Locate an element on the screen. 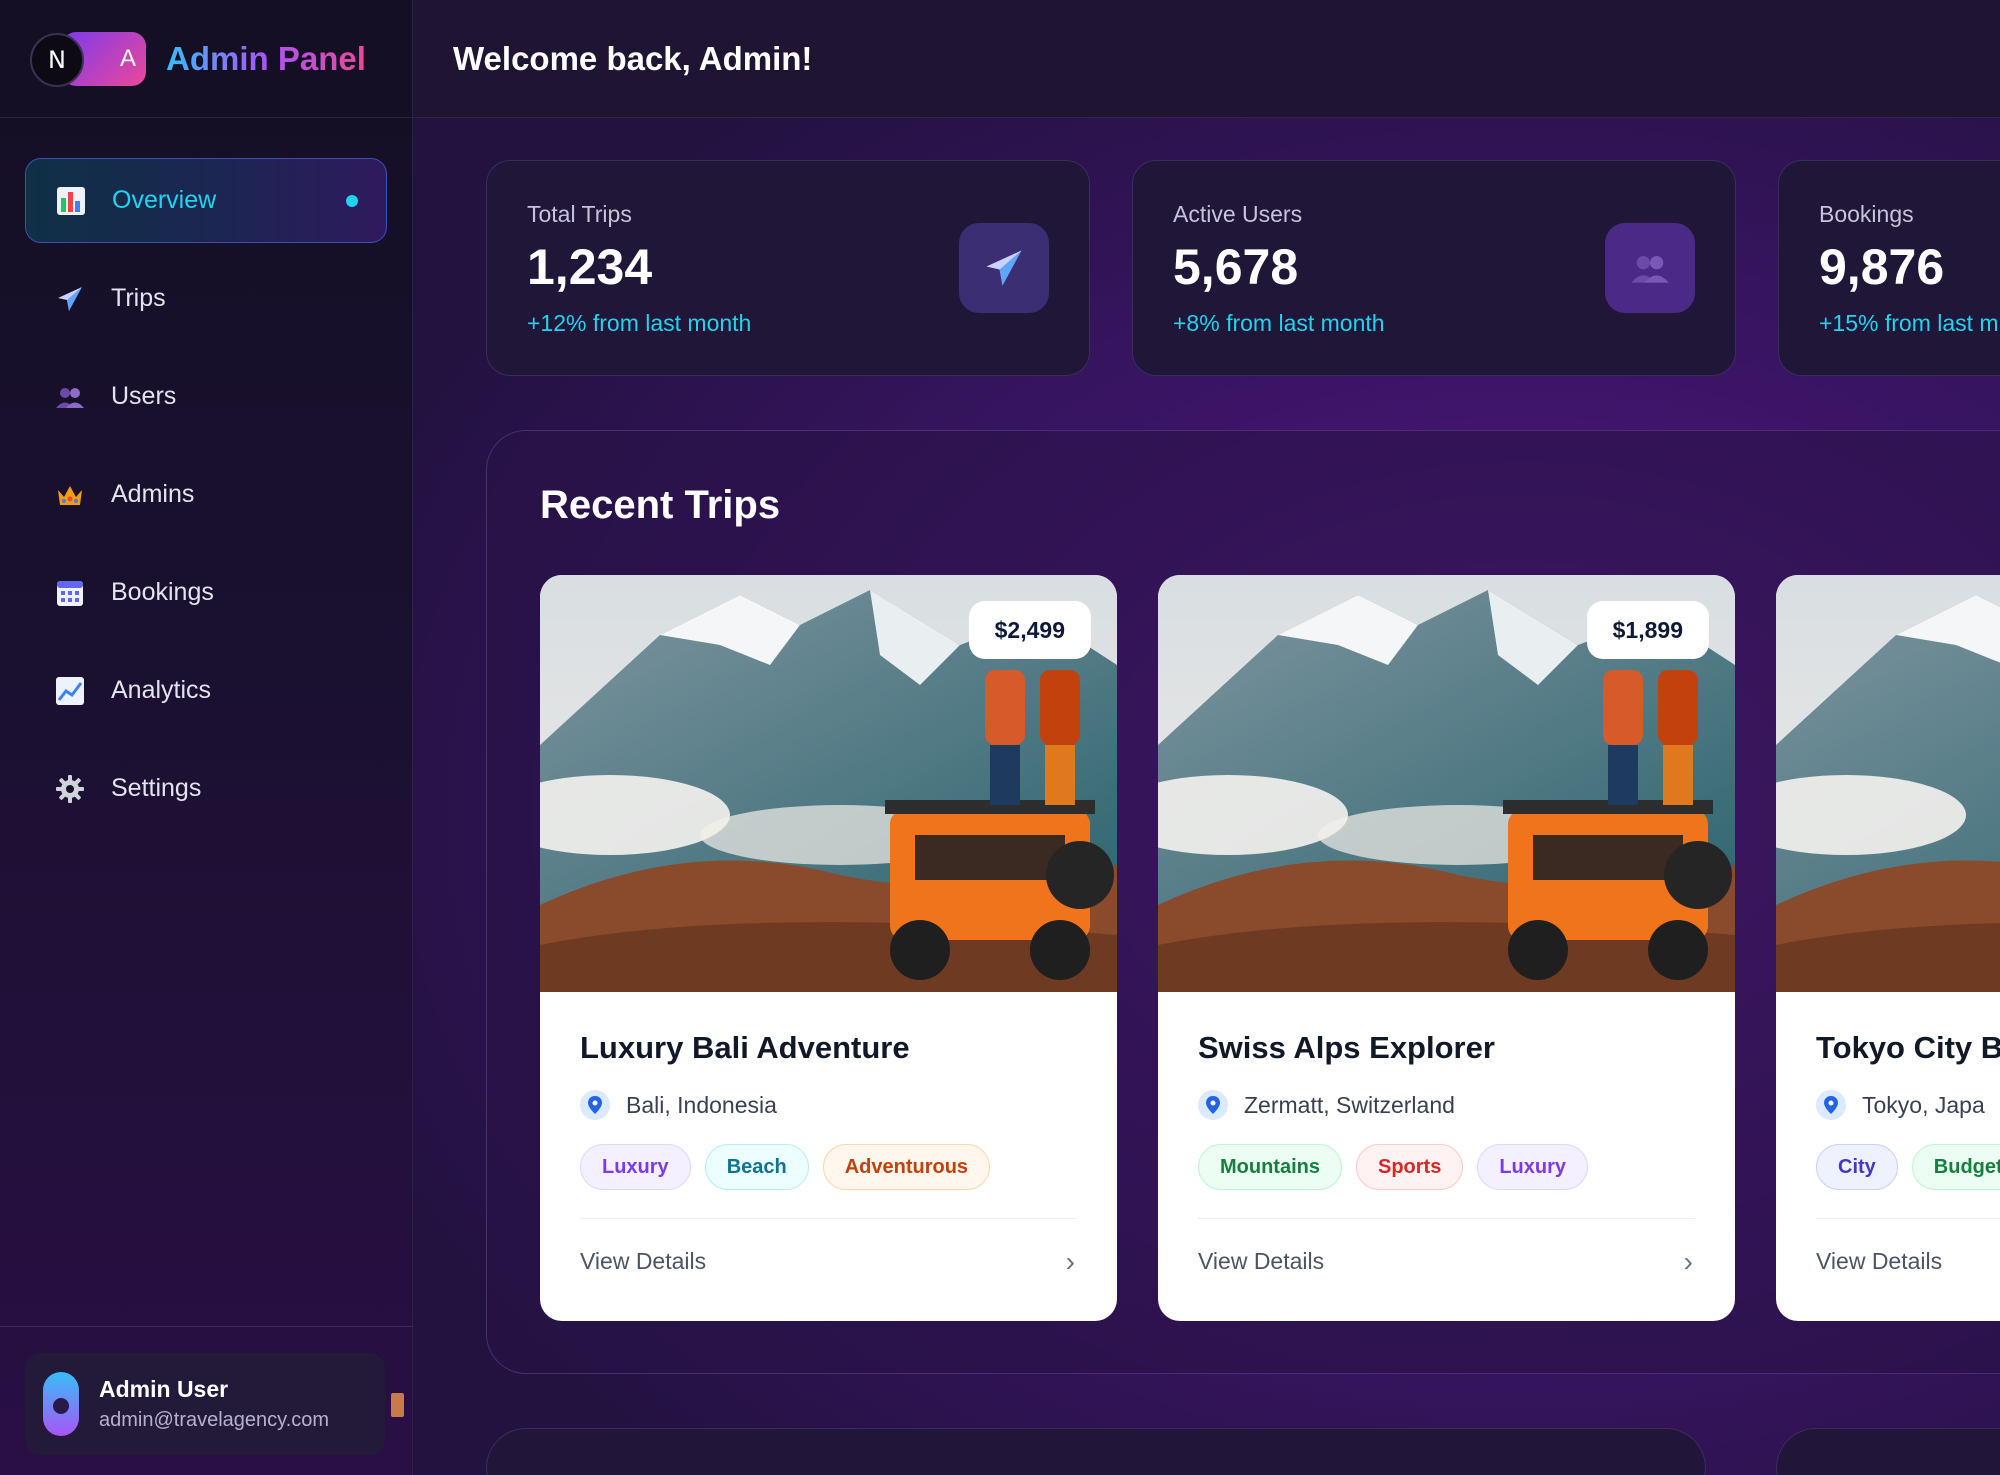 Image resolution: width=2000 pixels, height=1475 pixels. stat-label: Bookings is located at coordinates (1866, 214).